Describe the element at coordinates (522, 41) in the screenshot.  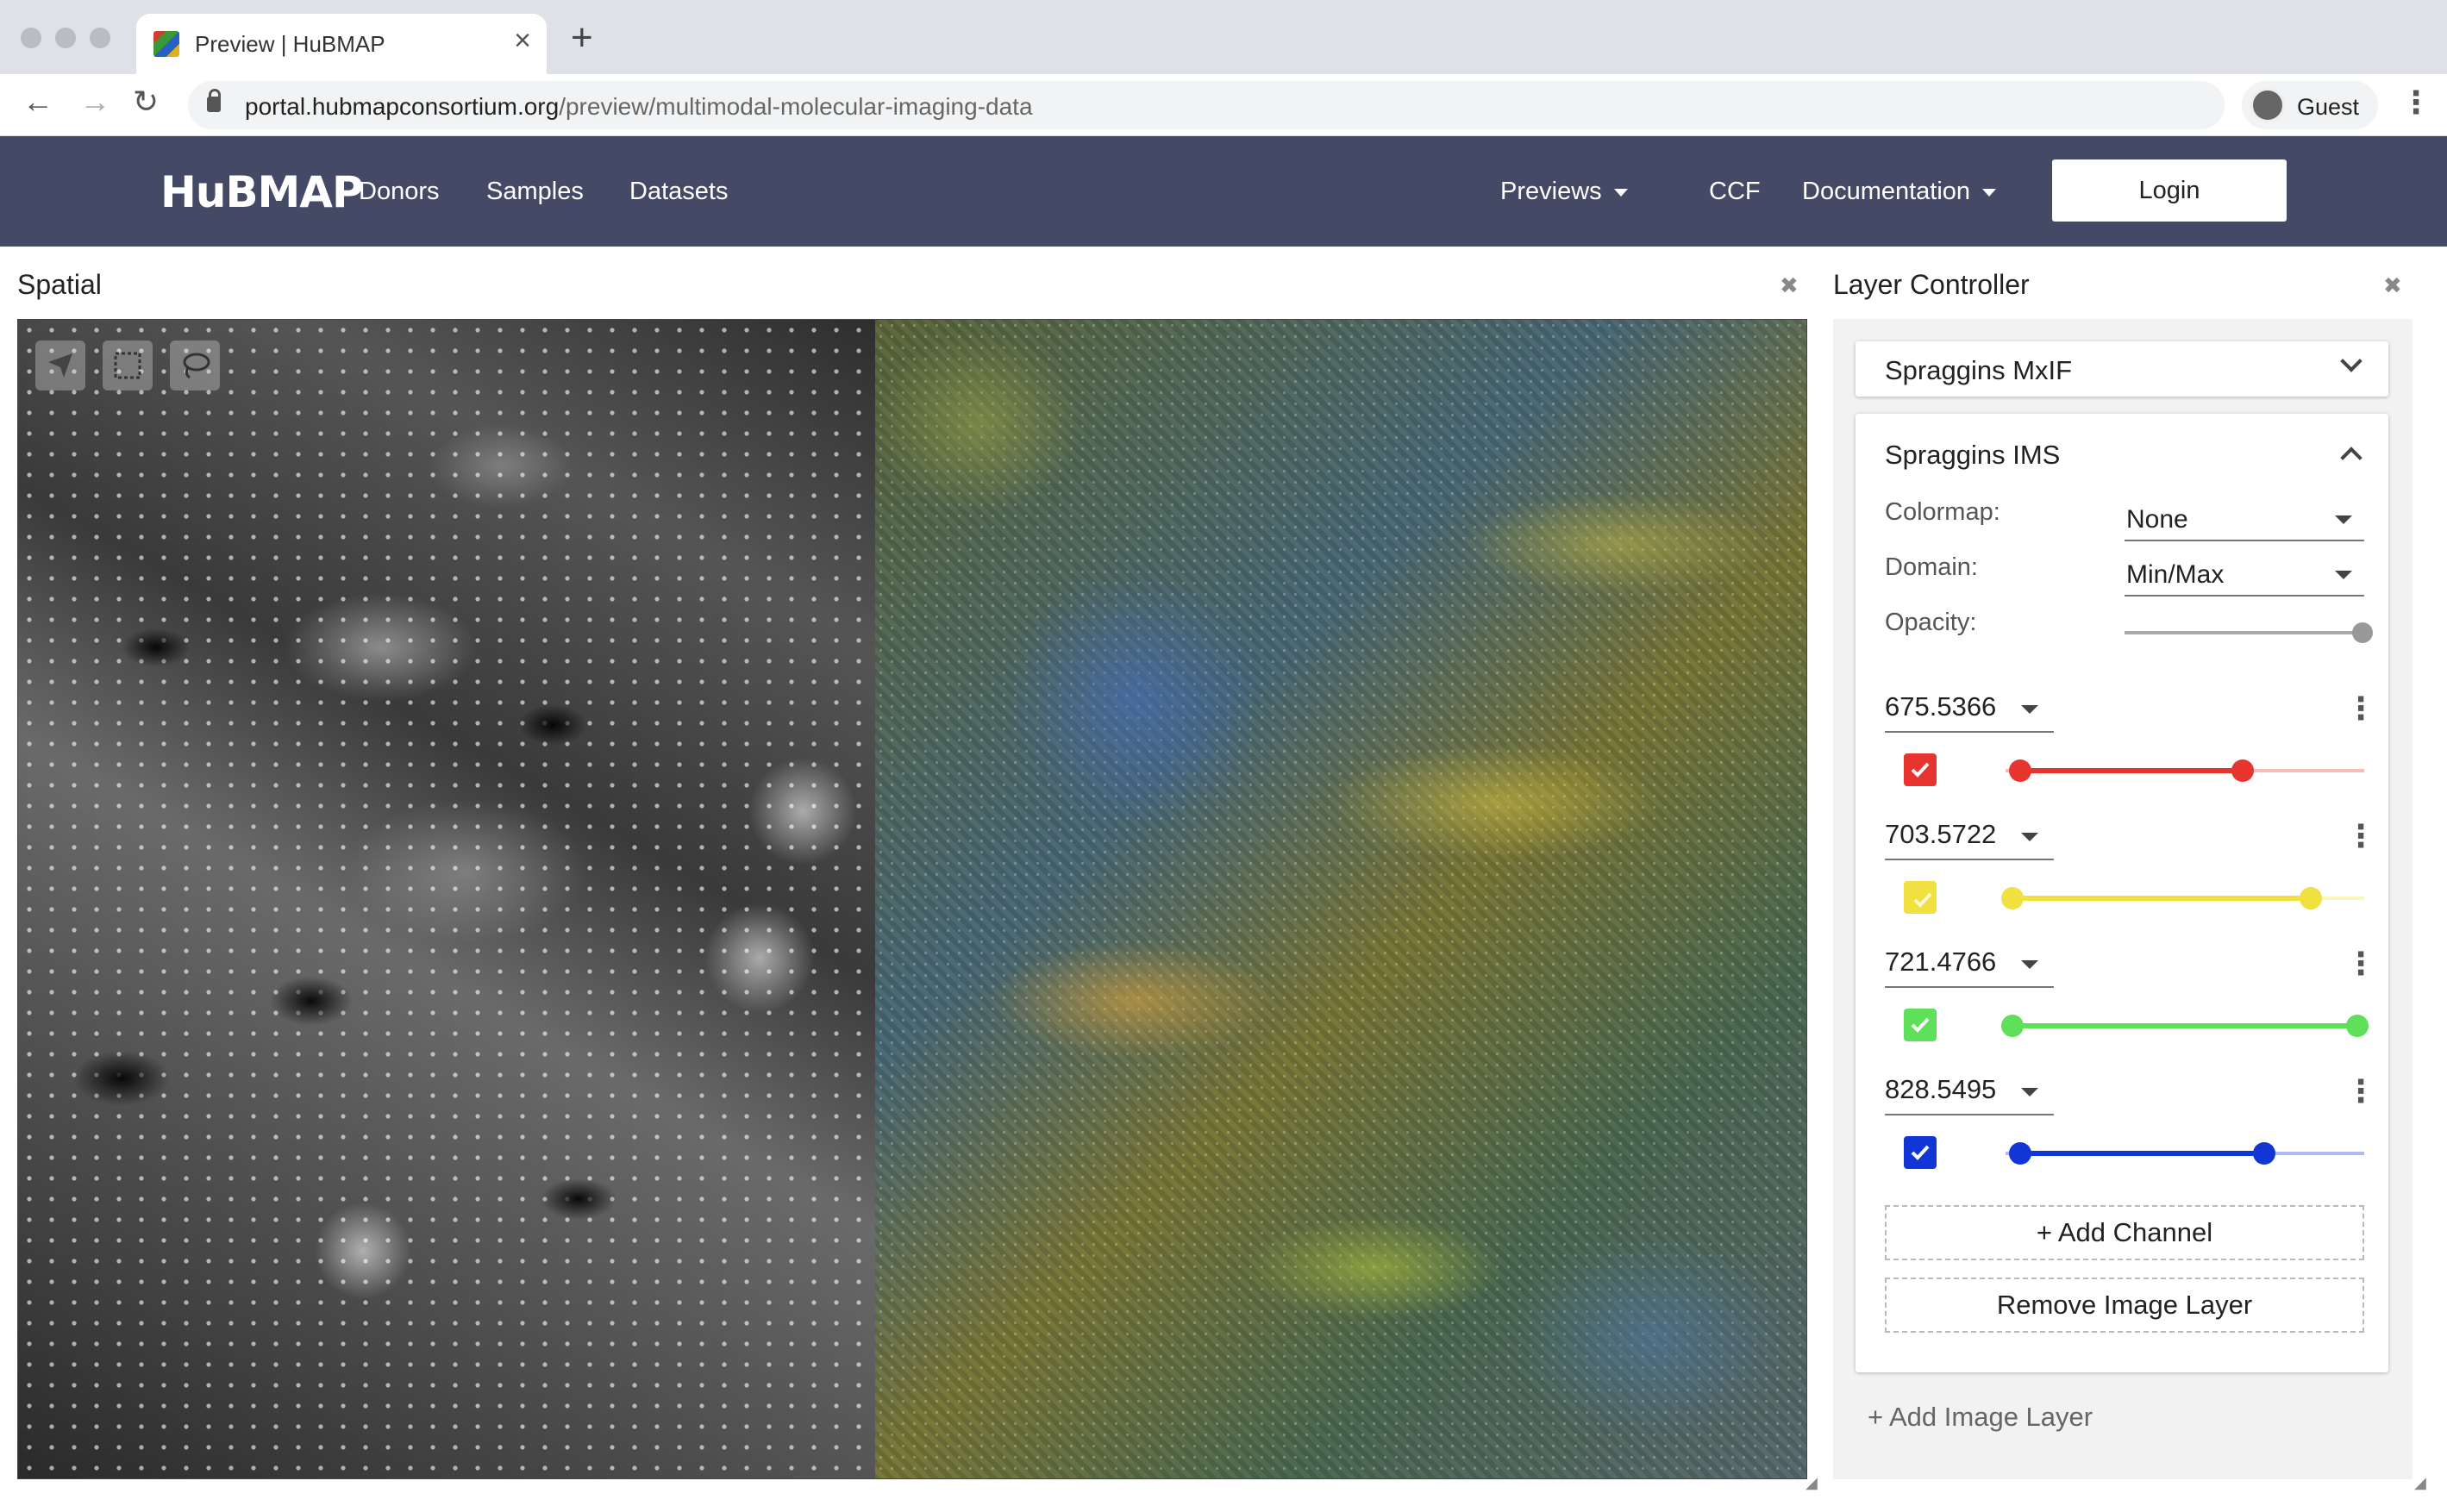
I see `tab-close-icon: ×` at that location.